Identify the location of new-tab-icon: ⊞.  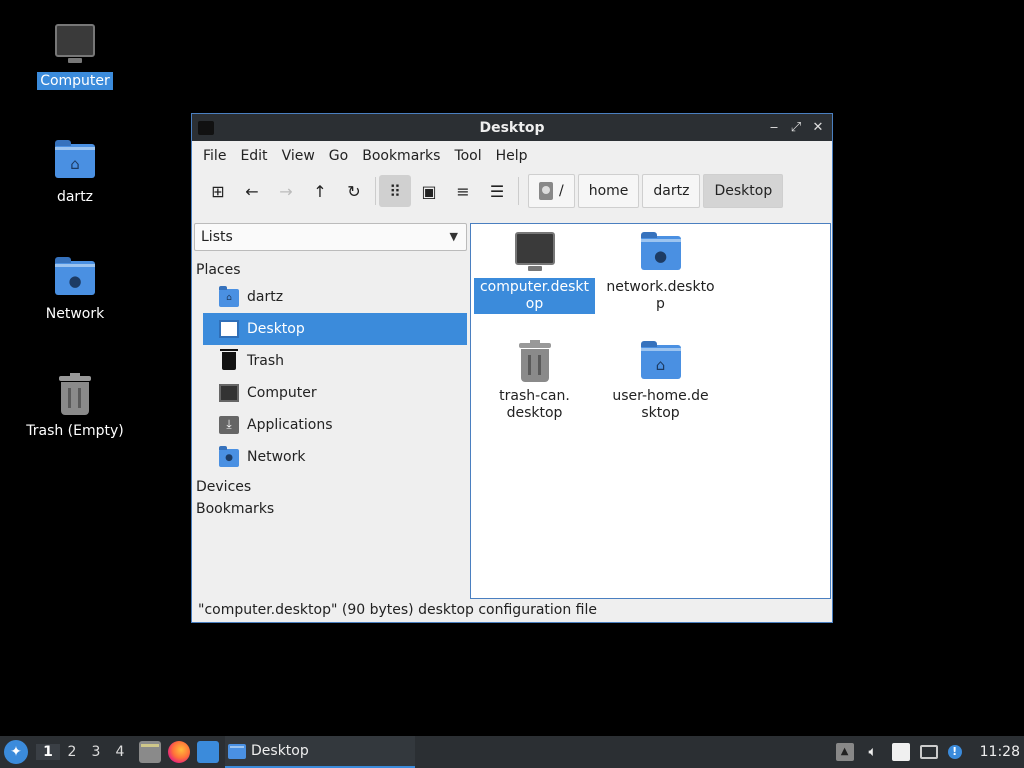
(218, 191).